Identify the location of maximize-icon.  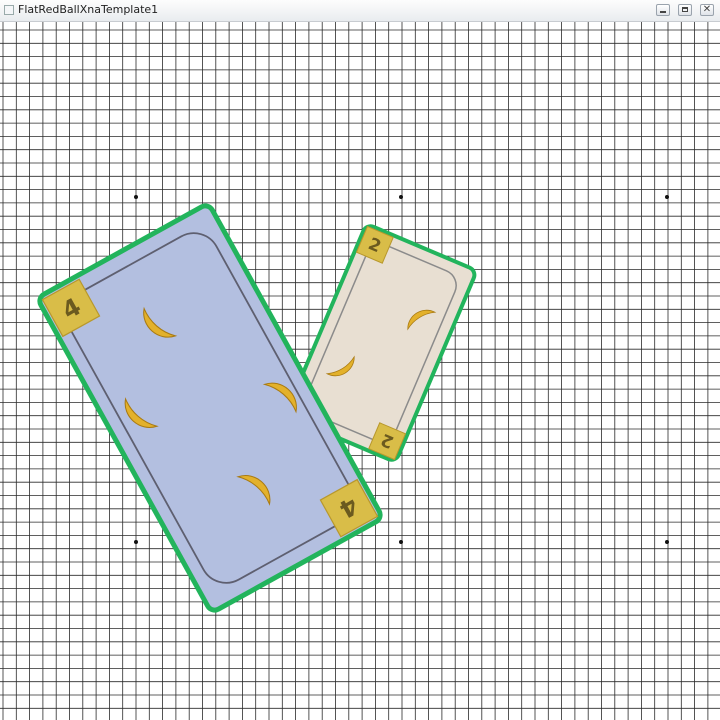
(685, 9).